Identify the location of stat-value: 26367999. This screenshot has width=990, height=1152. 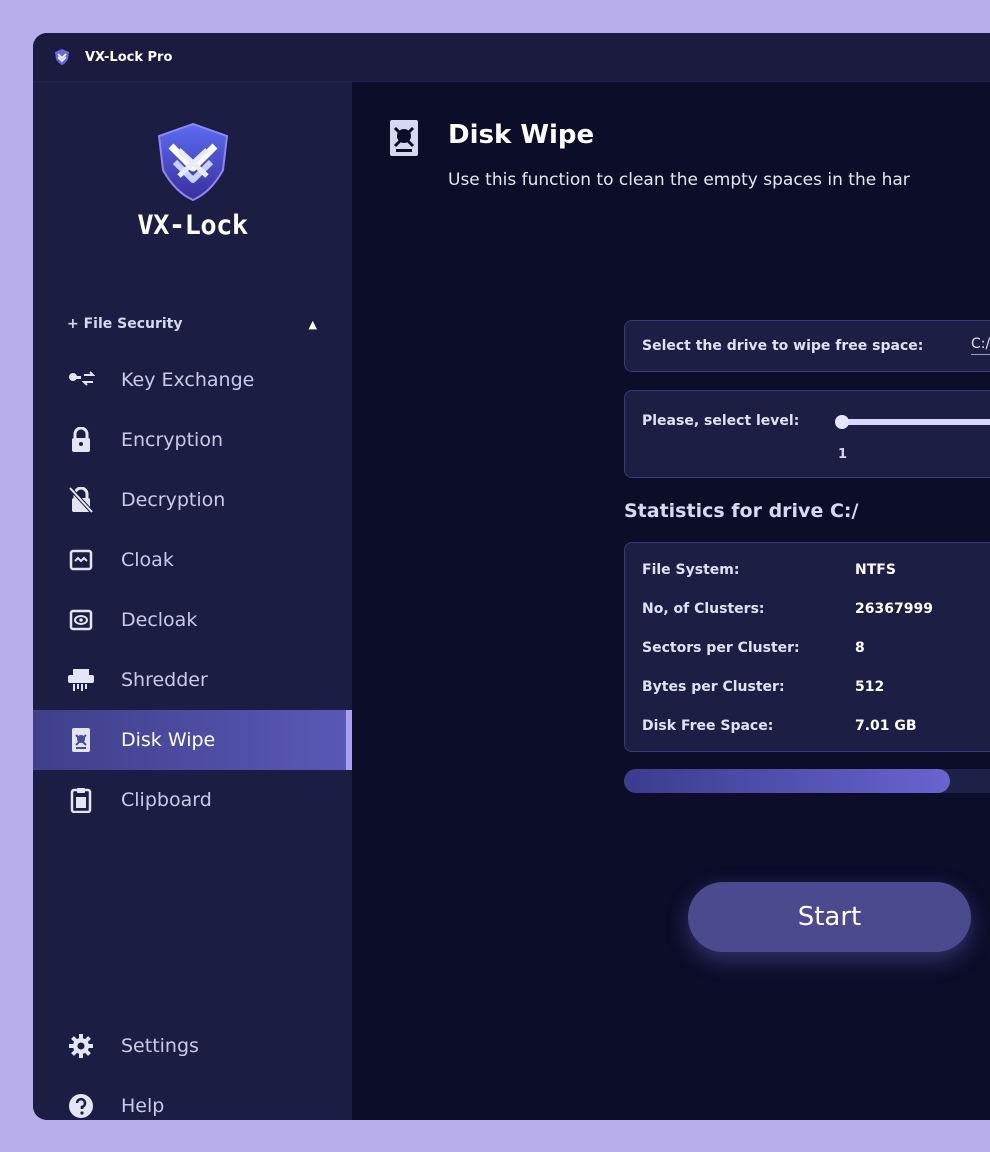
(894, 609).